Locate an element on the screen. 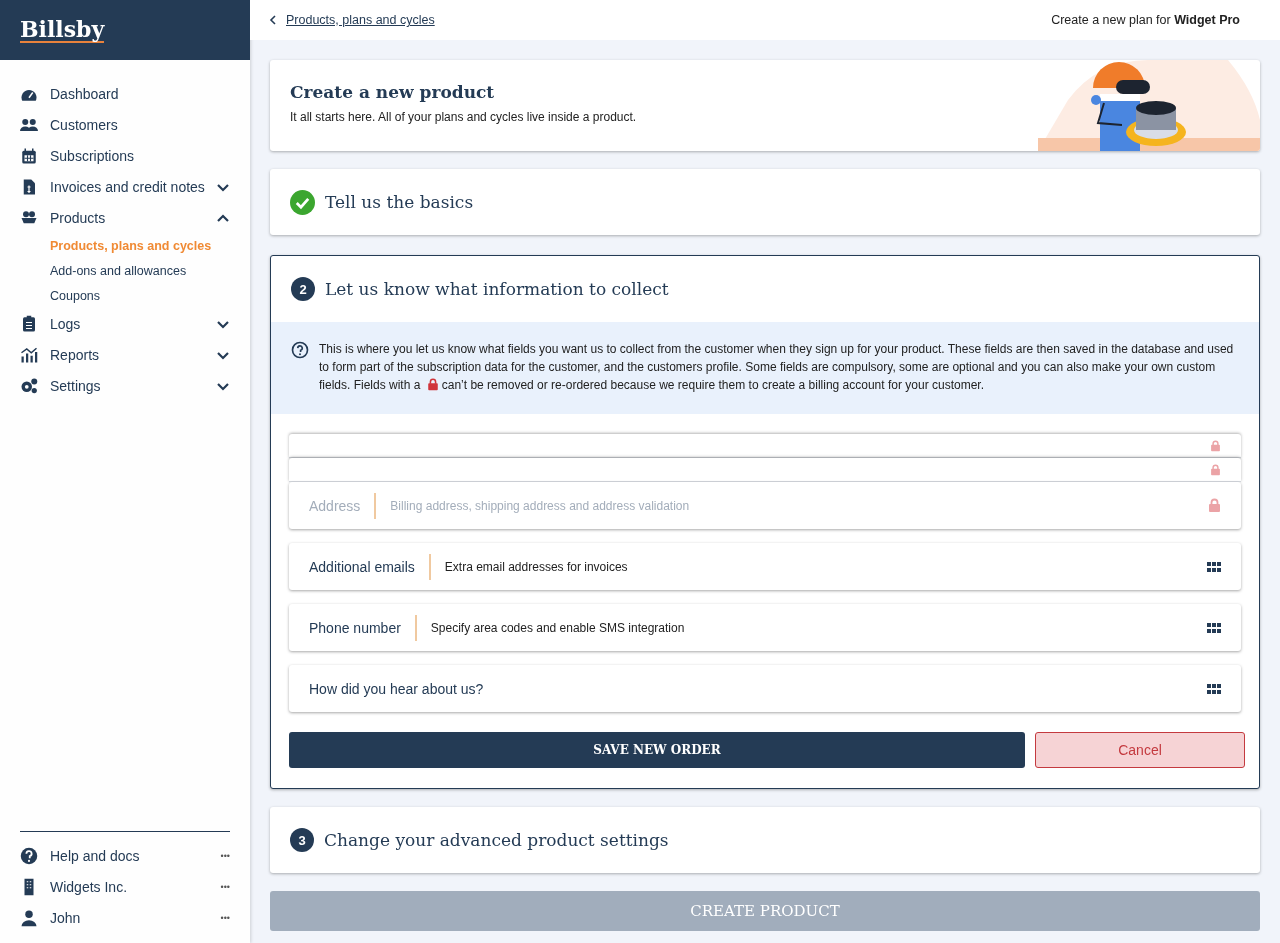 This screenshot has height=943, width=1280. nav-item: Products is located at coordinates (135, 217).